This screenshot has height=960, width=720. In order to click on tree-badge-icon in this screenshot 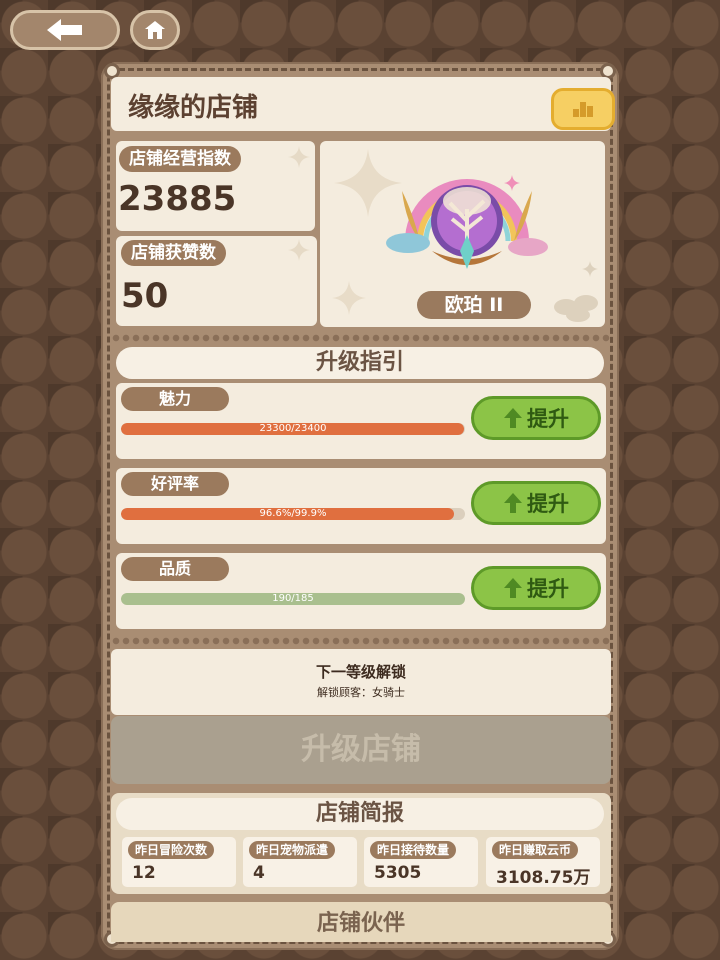, I will do `click(467, 222)`.